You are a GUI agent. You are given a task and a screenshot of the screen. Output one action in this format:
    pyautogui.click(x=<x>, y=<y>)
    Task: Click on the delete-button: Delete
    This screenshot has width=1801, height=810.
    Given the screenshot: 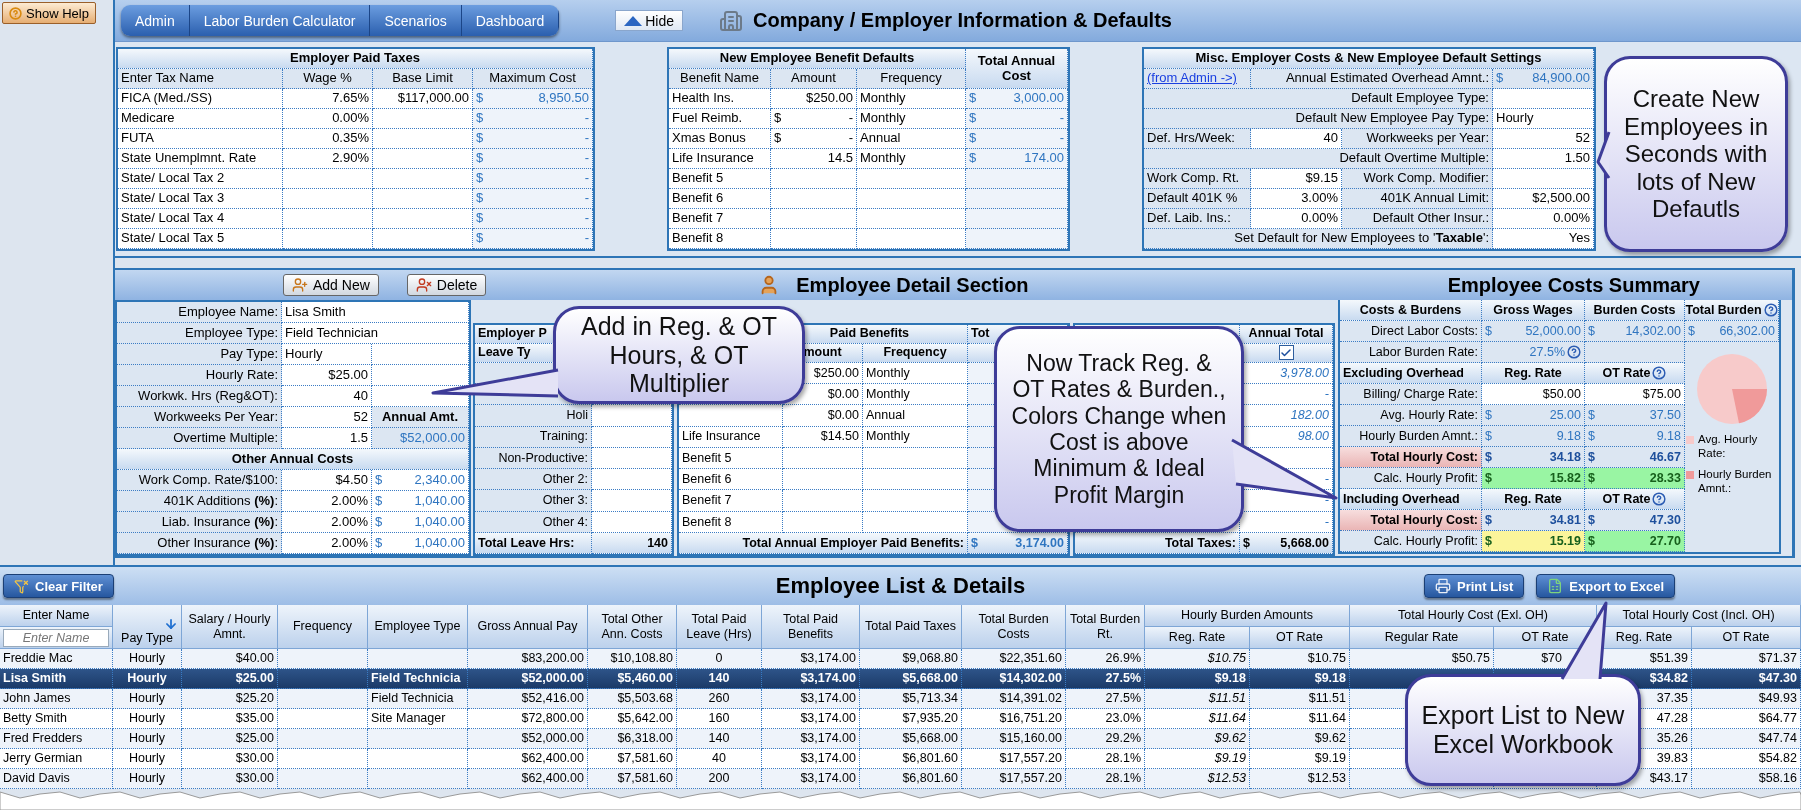 What is the action you would take?
    pyautogui.click(x=446, y=285)
    